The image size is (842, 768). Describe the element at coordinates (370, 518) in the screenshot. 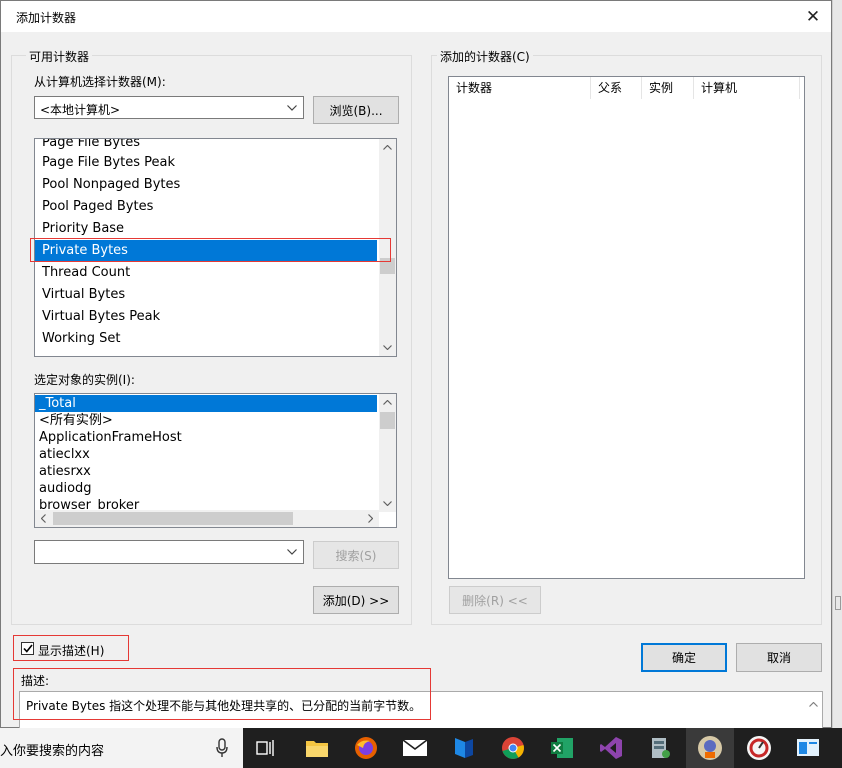

I see `scroll-right-icon` at that location.